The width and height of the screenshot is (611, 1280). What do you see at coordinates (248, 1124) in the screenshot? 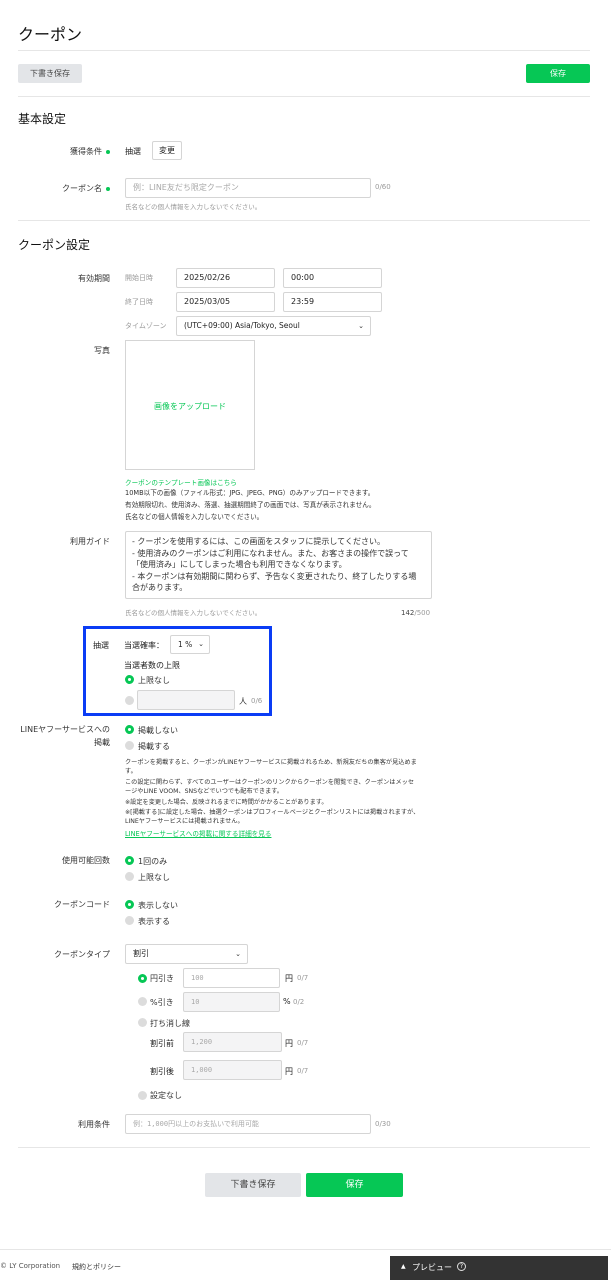
I see `terms-input: 例：1,000円以上のお支払いで利用可能` at bounding box center [248, 1124].